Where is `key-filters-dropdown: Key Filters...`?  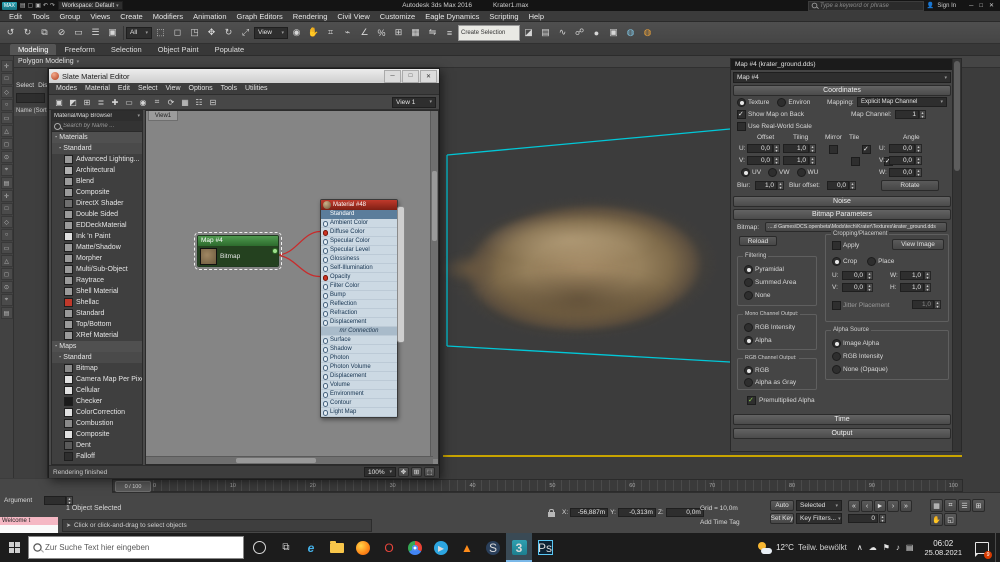
key-filters-dropdown: Key Filters... is located at coordinates (819, 518).